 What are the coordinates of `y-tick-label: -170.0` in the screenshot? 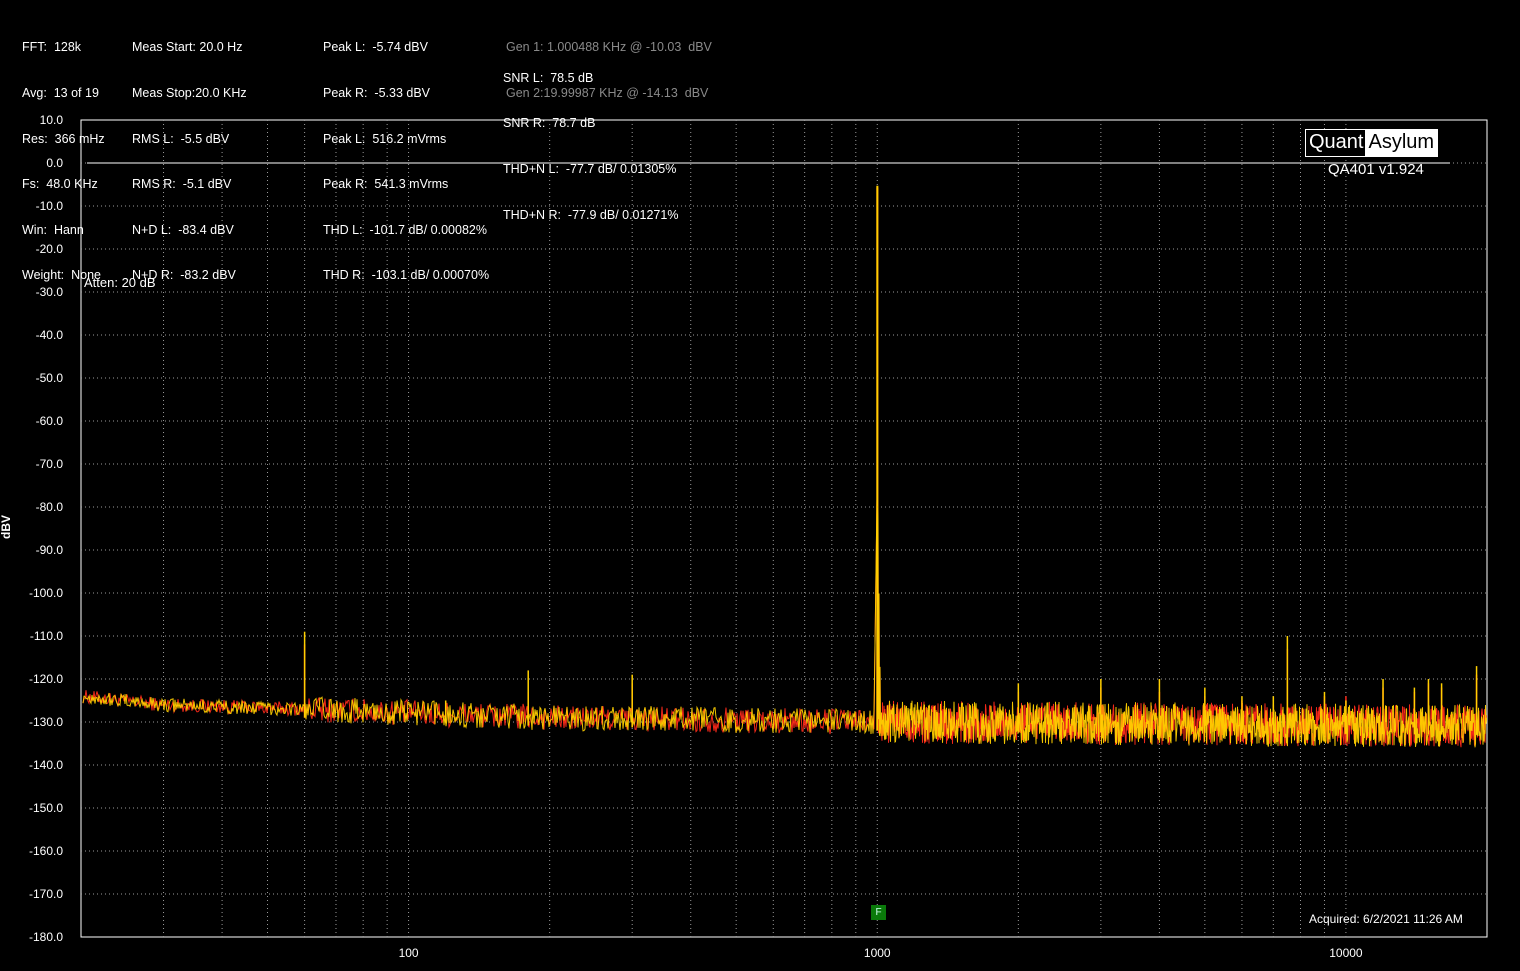 It's located at (46, 894).